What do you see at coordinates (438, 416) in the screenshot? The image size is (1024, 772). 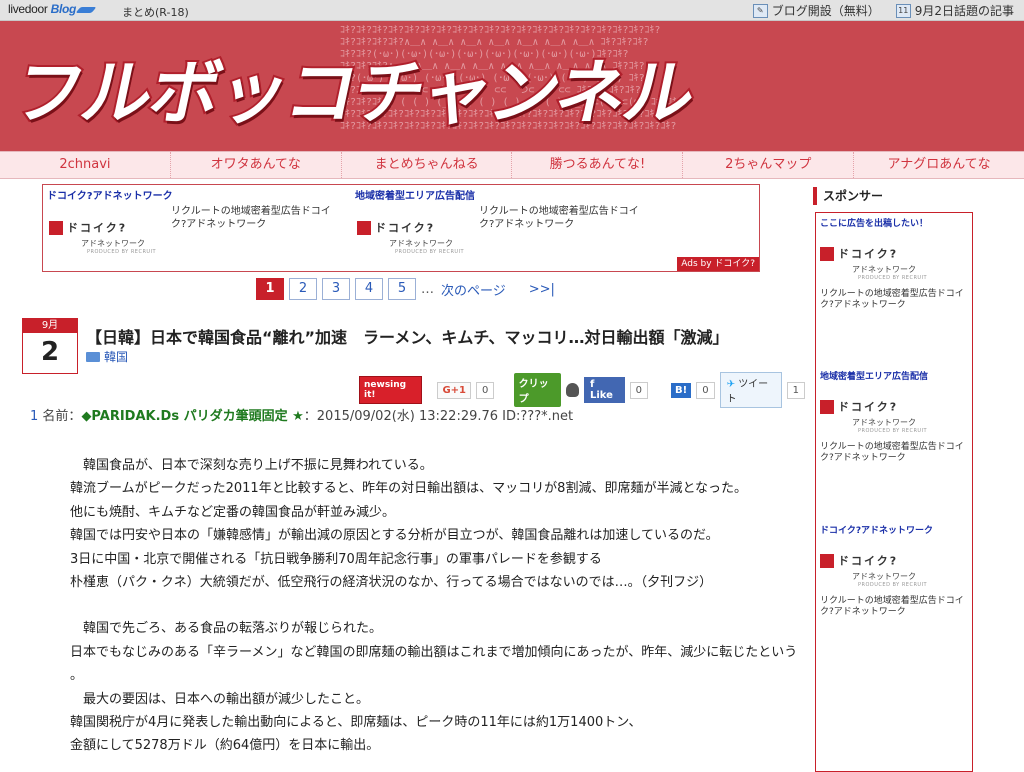 I see `response-meta: ：2015/09/02(水) 13:22:29.76 ID:???*.net` at bounding box center [438, 416].